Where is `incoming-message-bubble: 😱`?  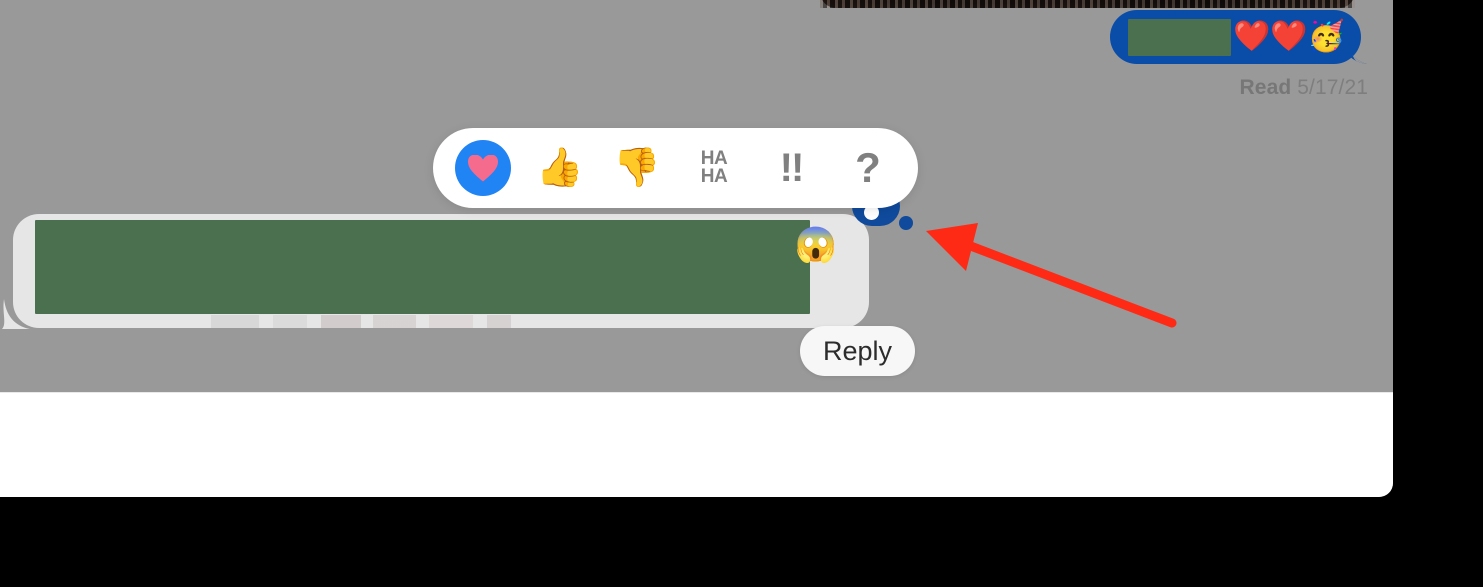 incoming-message-bubble: 😱 is located at coordinates (441, 271).